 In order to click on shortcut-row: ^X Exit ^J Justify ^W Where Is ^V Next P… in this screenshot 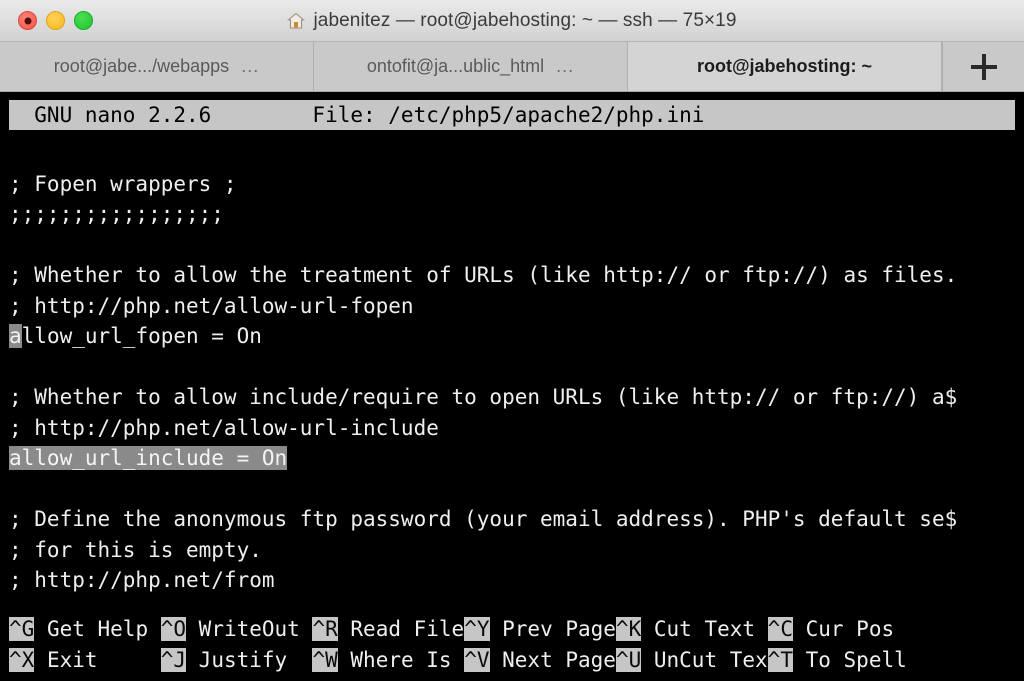, I will do `click(516, 660)`.